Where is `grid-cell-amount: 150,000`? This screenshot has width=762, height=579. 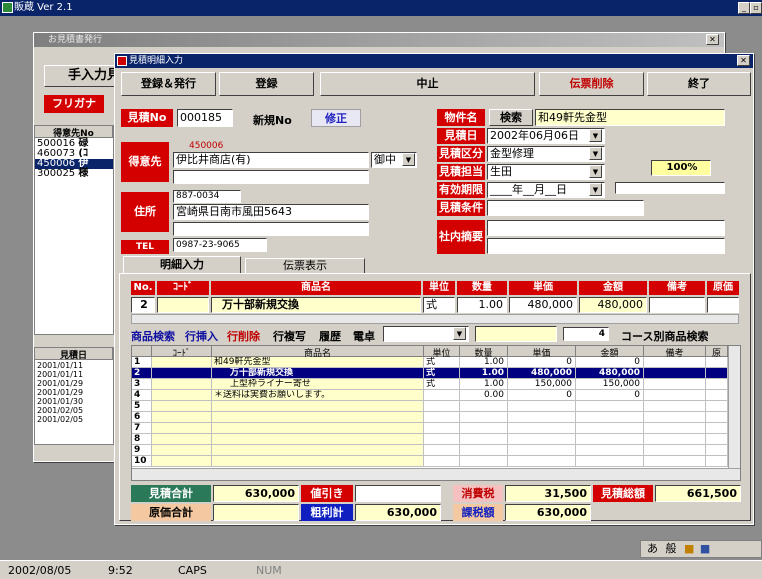
grid-cell-amount: 150,000 is located at coordinates (610, 384).